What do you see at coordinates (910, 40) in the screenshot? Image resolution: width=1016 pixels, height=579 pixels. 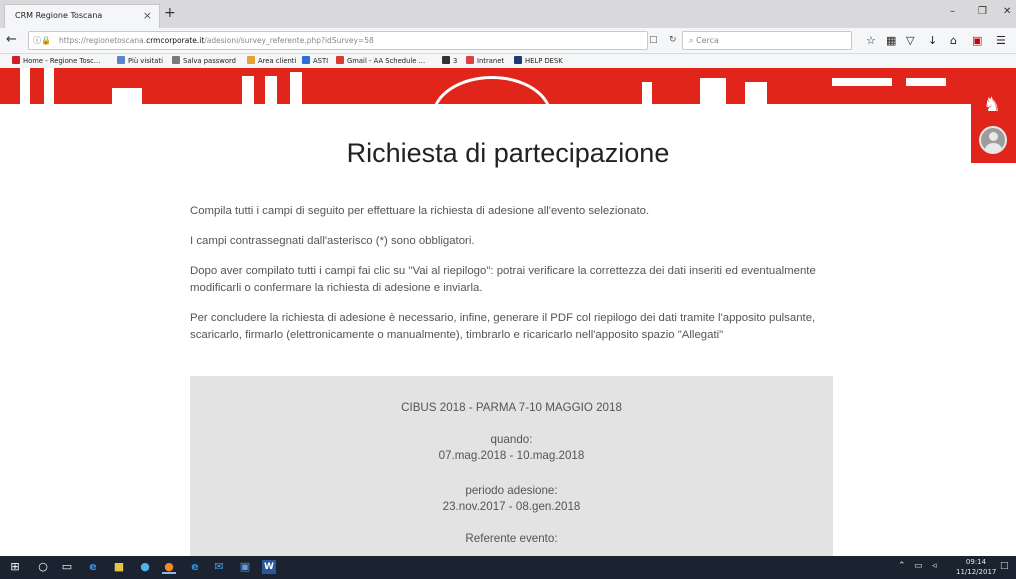 I see `pocket-icon: ▽` at bounding box center [910, 40].